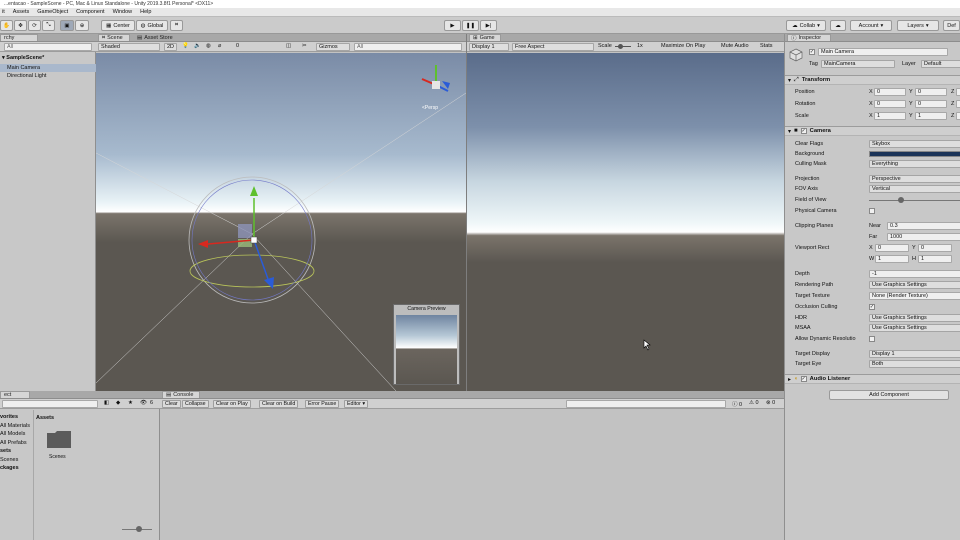 The height and width of the screenshot is (540, 960). What do you see at coordinates (435, 88) in the screenshot?
I see `orientation-gizmo: <Persp` at bounding box center [435, 88].